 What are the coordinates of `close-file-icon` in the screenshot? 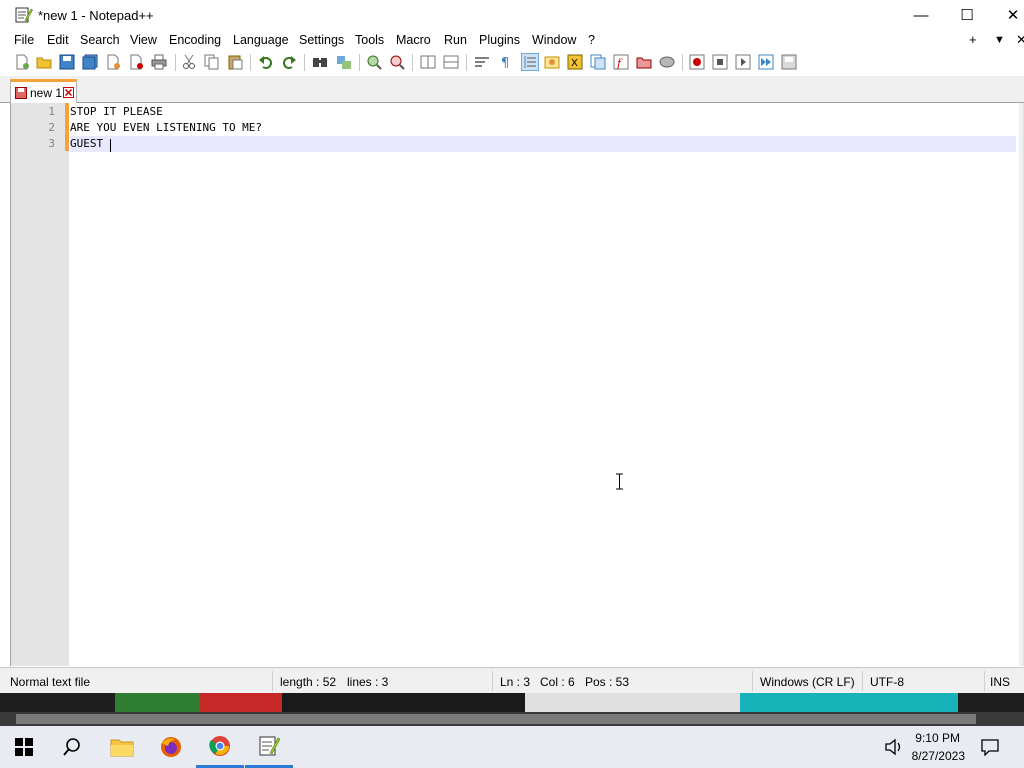 It's located at (113, 62).